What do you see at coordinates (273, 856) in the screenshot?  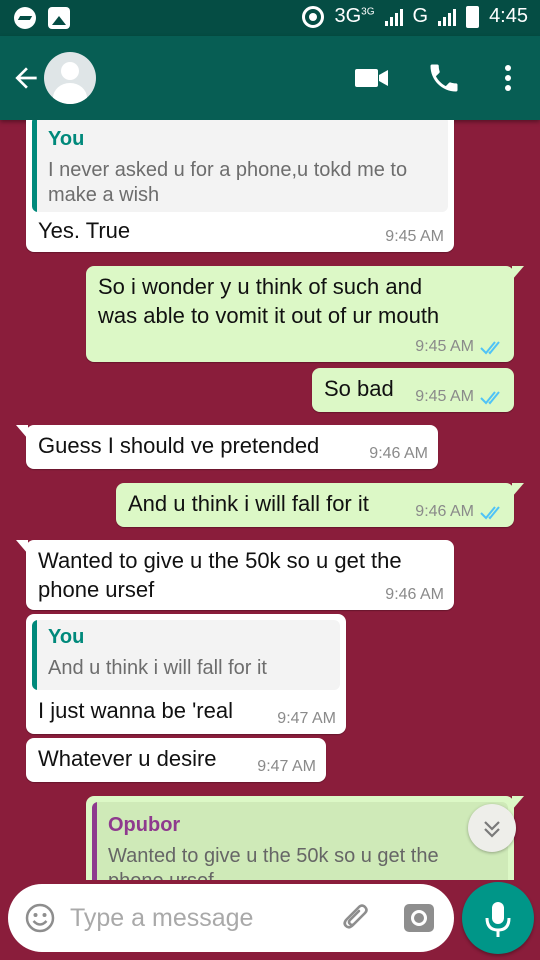 I see `quote-text-line-1: Wanted to give u the 50k so u get the` at bounding box center [273, 856].